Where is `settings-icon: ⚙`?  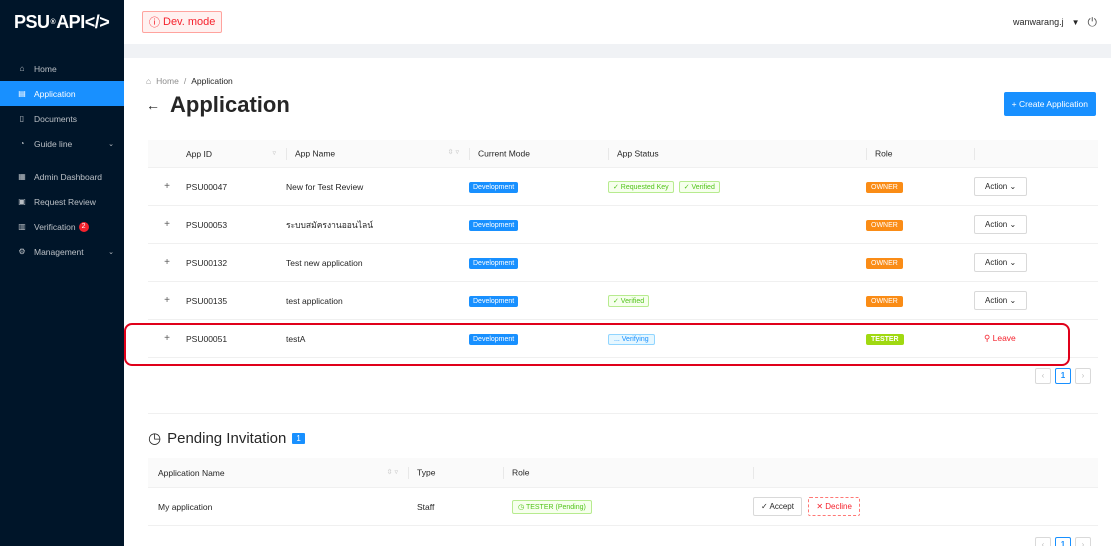 settings-icon: ⚙ is located at coordinates (22, 251).